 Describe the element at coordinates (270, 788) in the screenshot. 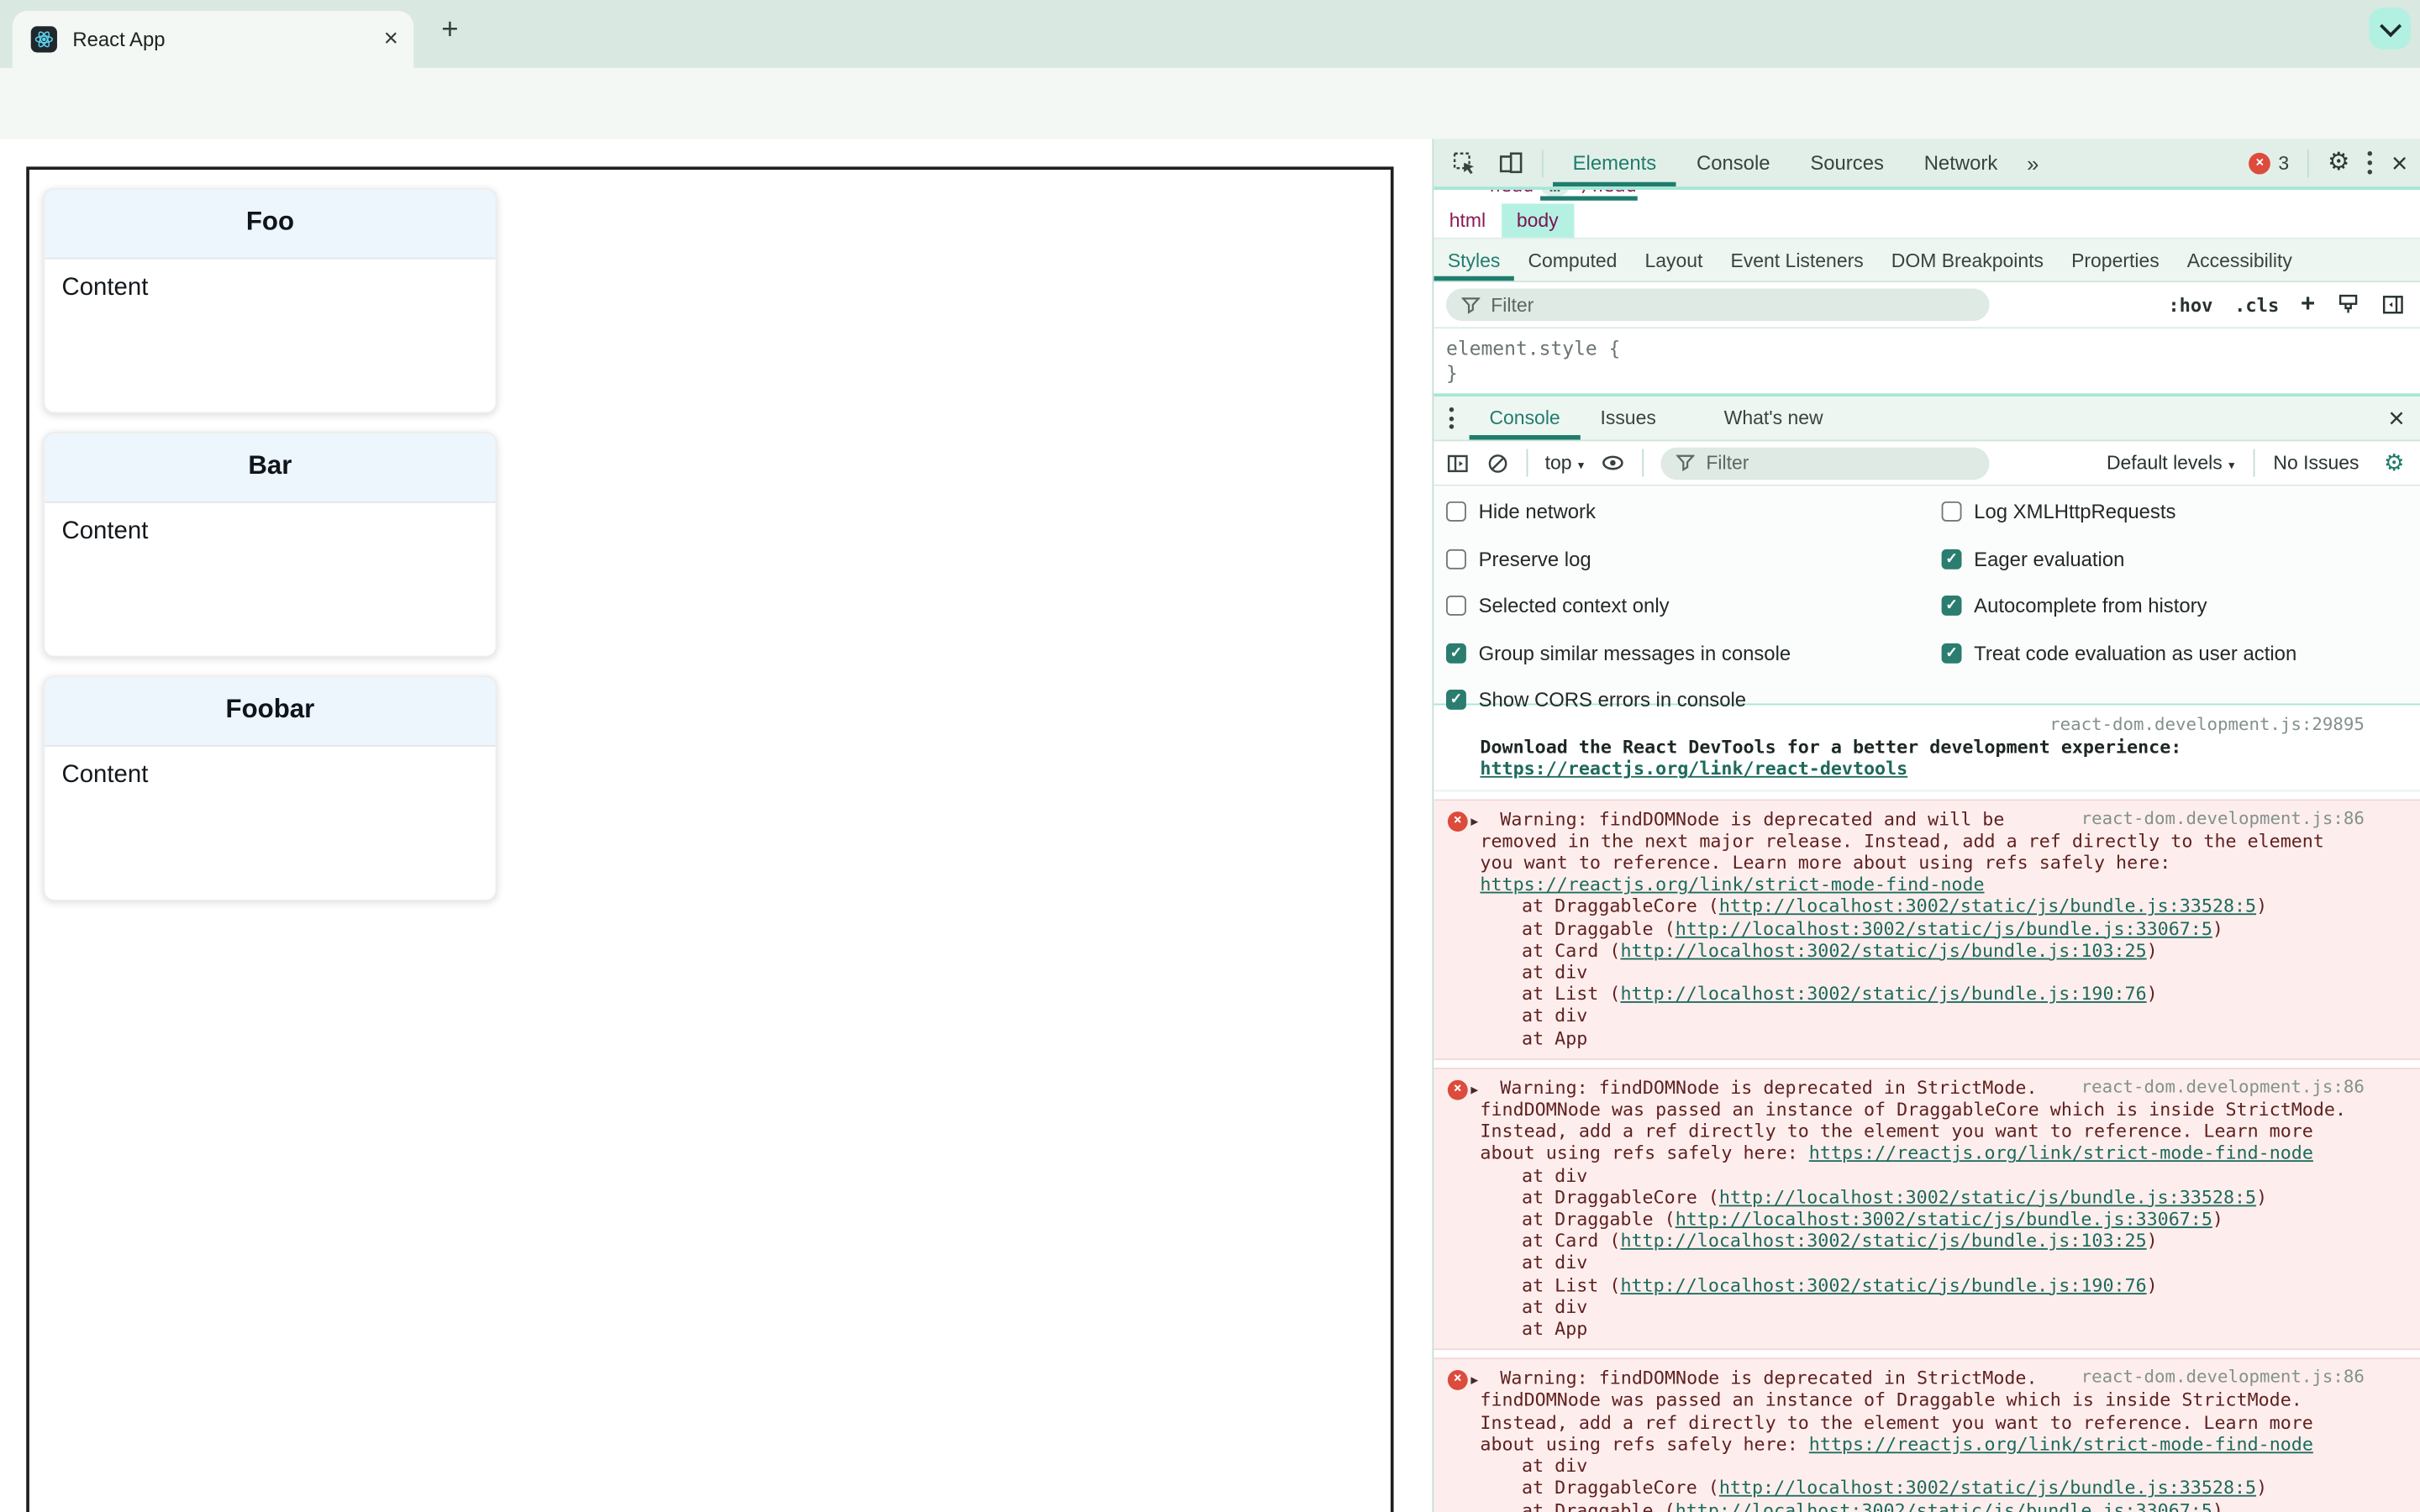

I see `content-card: Foobar Content` at that location.